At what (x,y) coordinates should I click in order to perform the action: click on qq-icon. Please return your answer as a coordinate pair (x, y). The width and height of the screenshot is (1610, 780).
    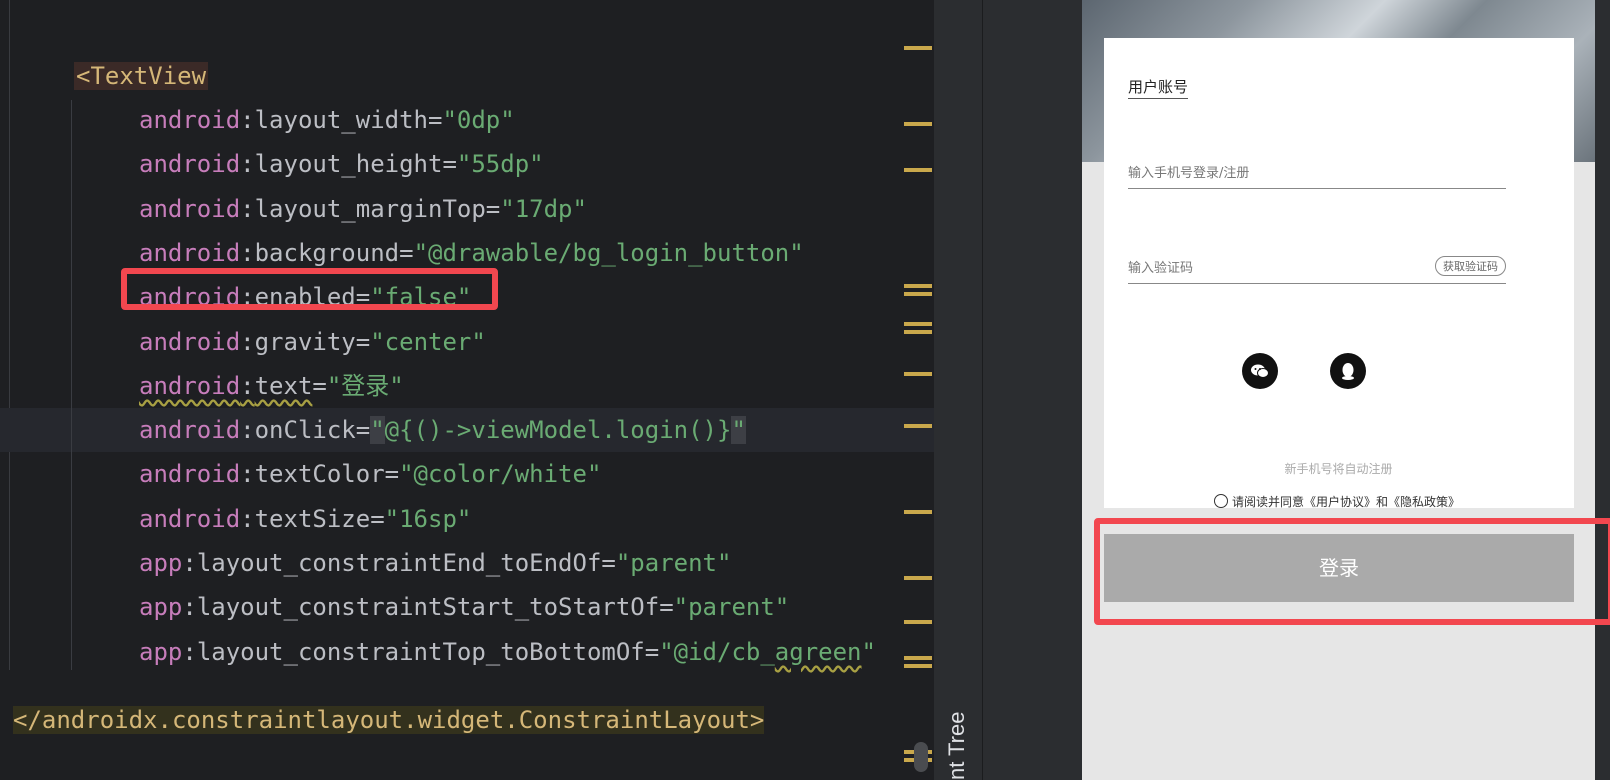
    Looking at the image, I should click on (1348, 371).